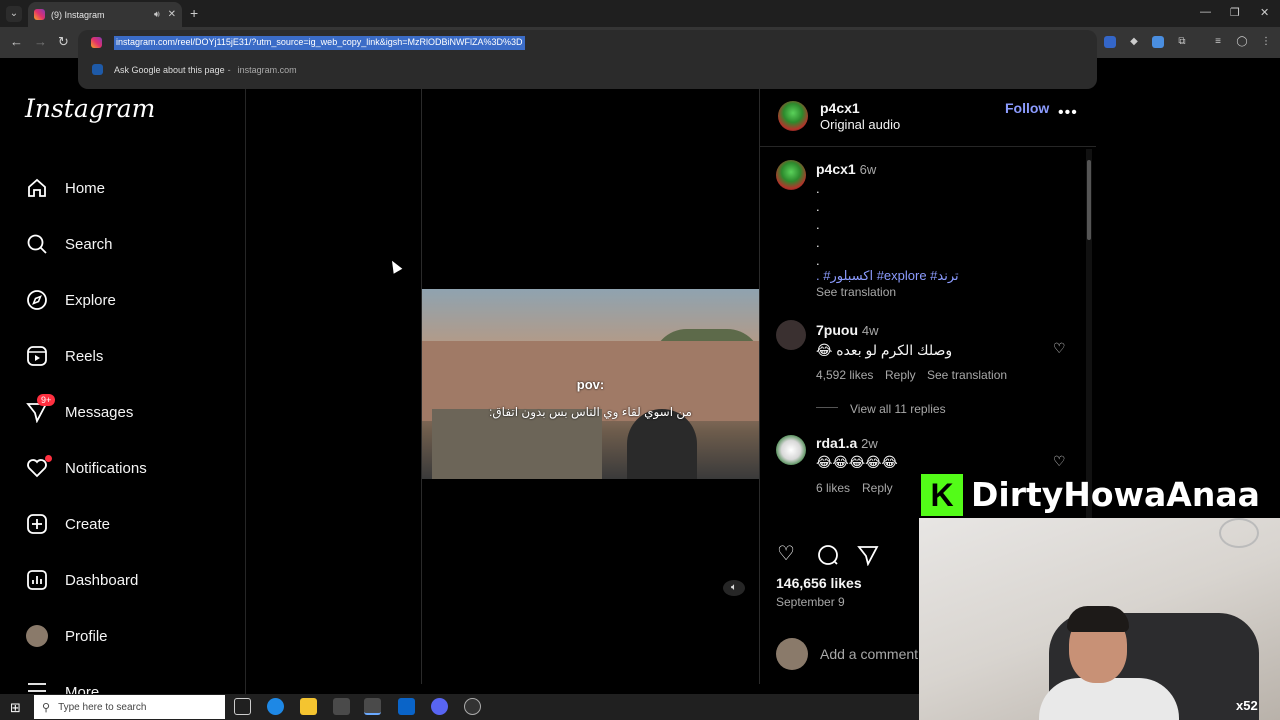  I want to click on comment-username: 7puou 4w, so click(847, 330).